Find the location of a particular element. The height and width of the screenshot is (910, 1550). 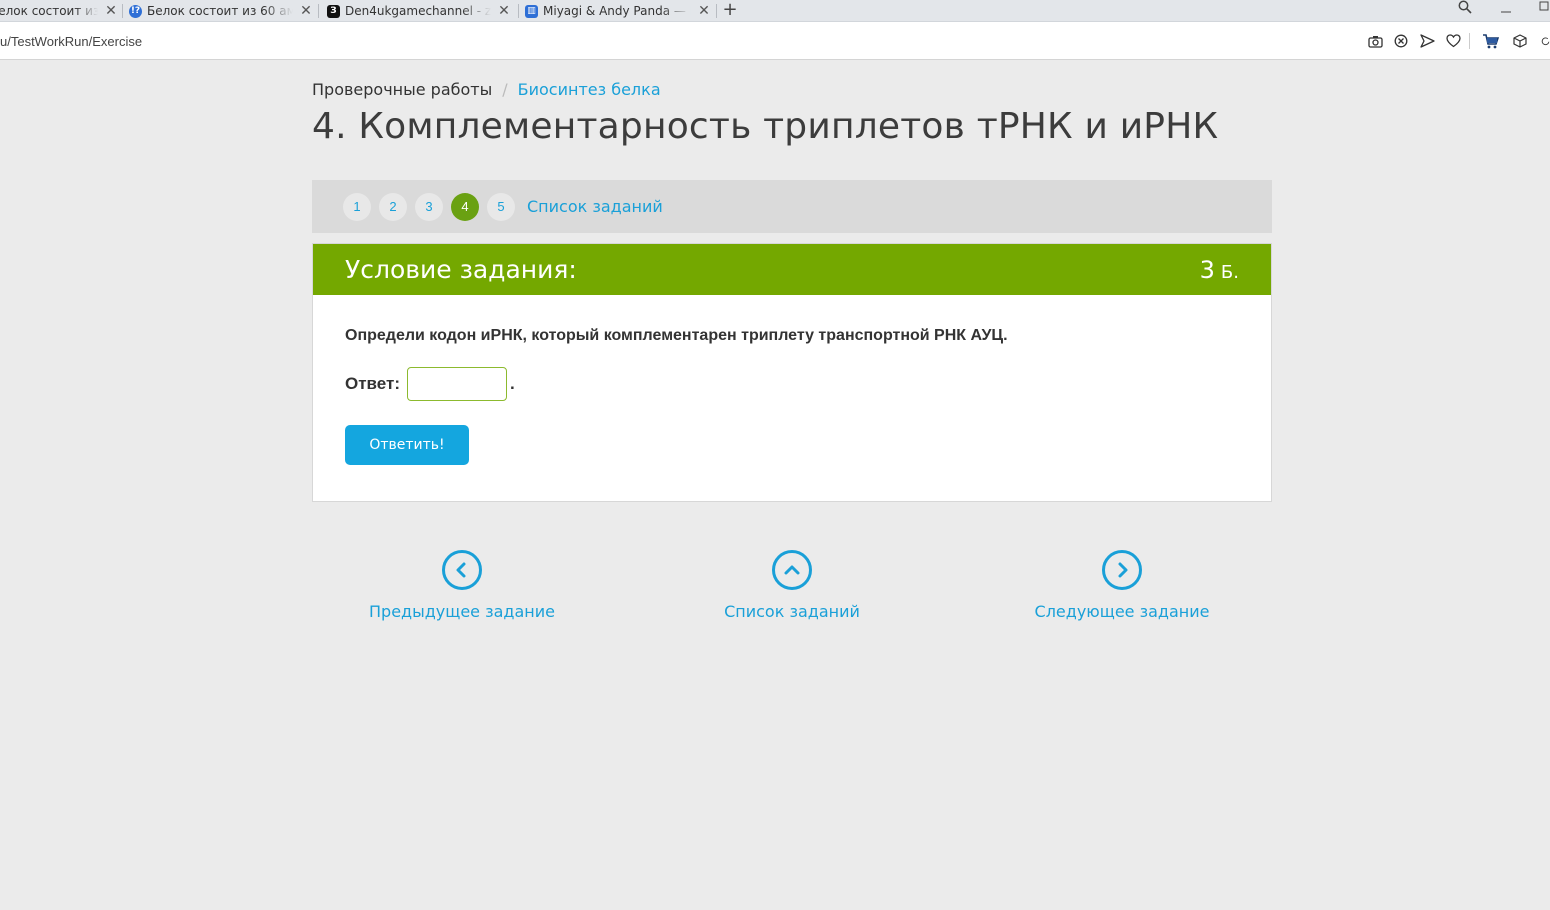

url-field: u/TestWorkRun/Exercise is located at coordinates (71, 41).